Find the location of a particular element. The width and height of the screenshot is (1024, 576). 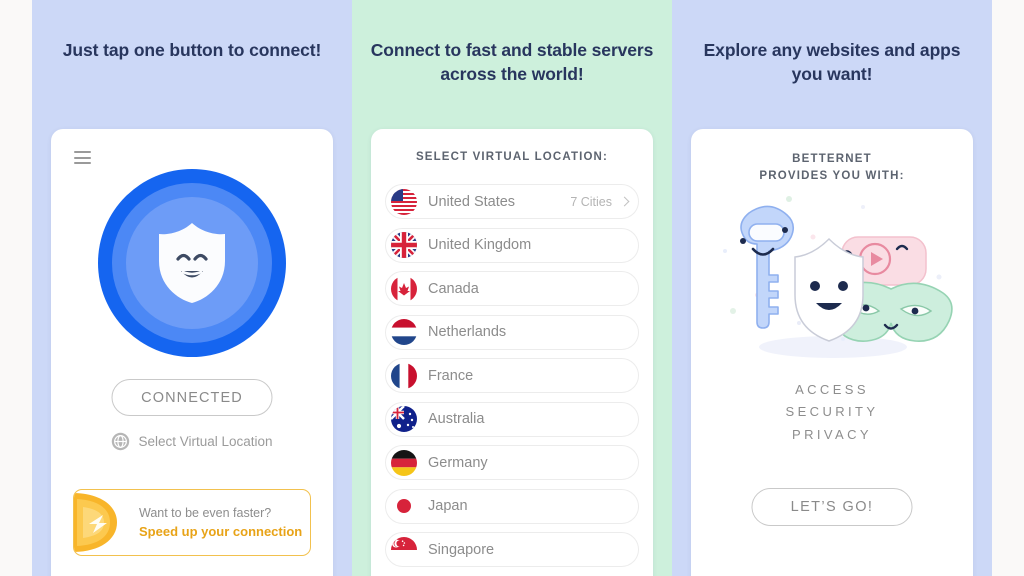

location-name: Netherlands is located at coordinates (467, 332).